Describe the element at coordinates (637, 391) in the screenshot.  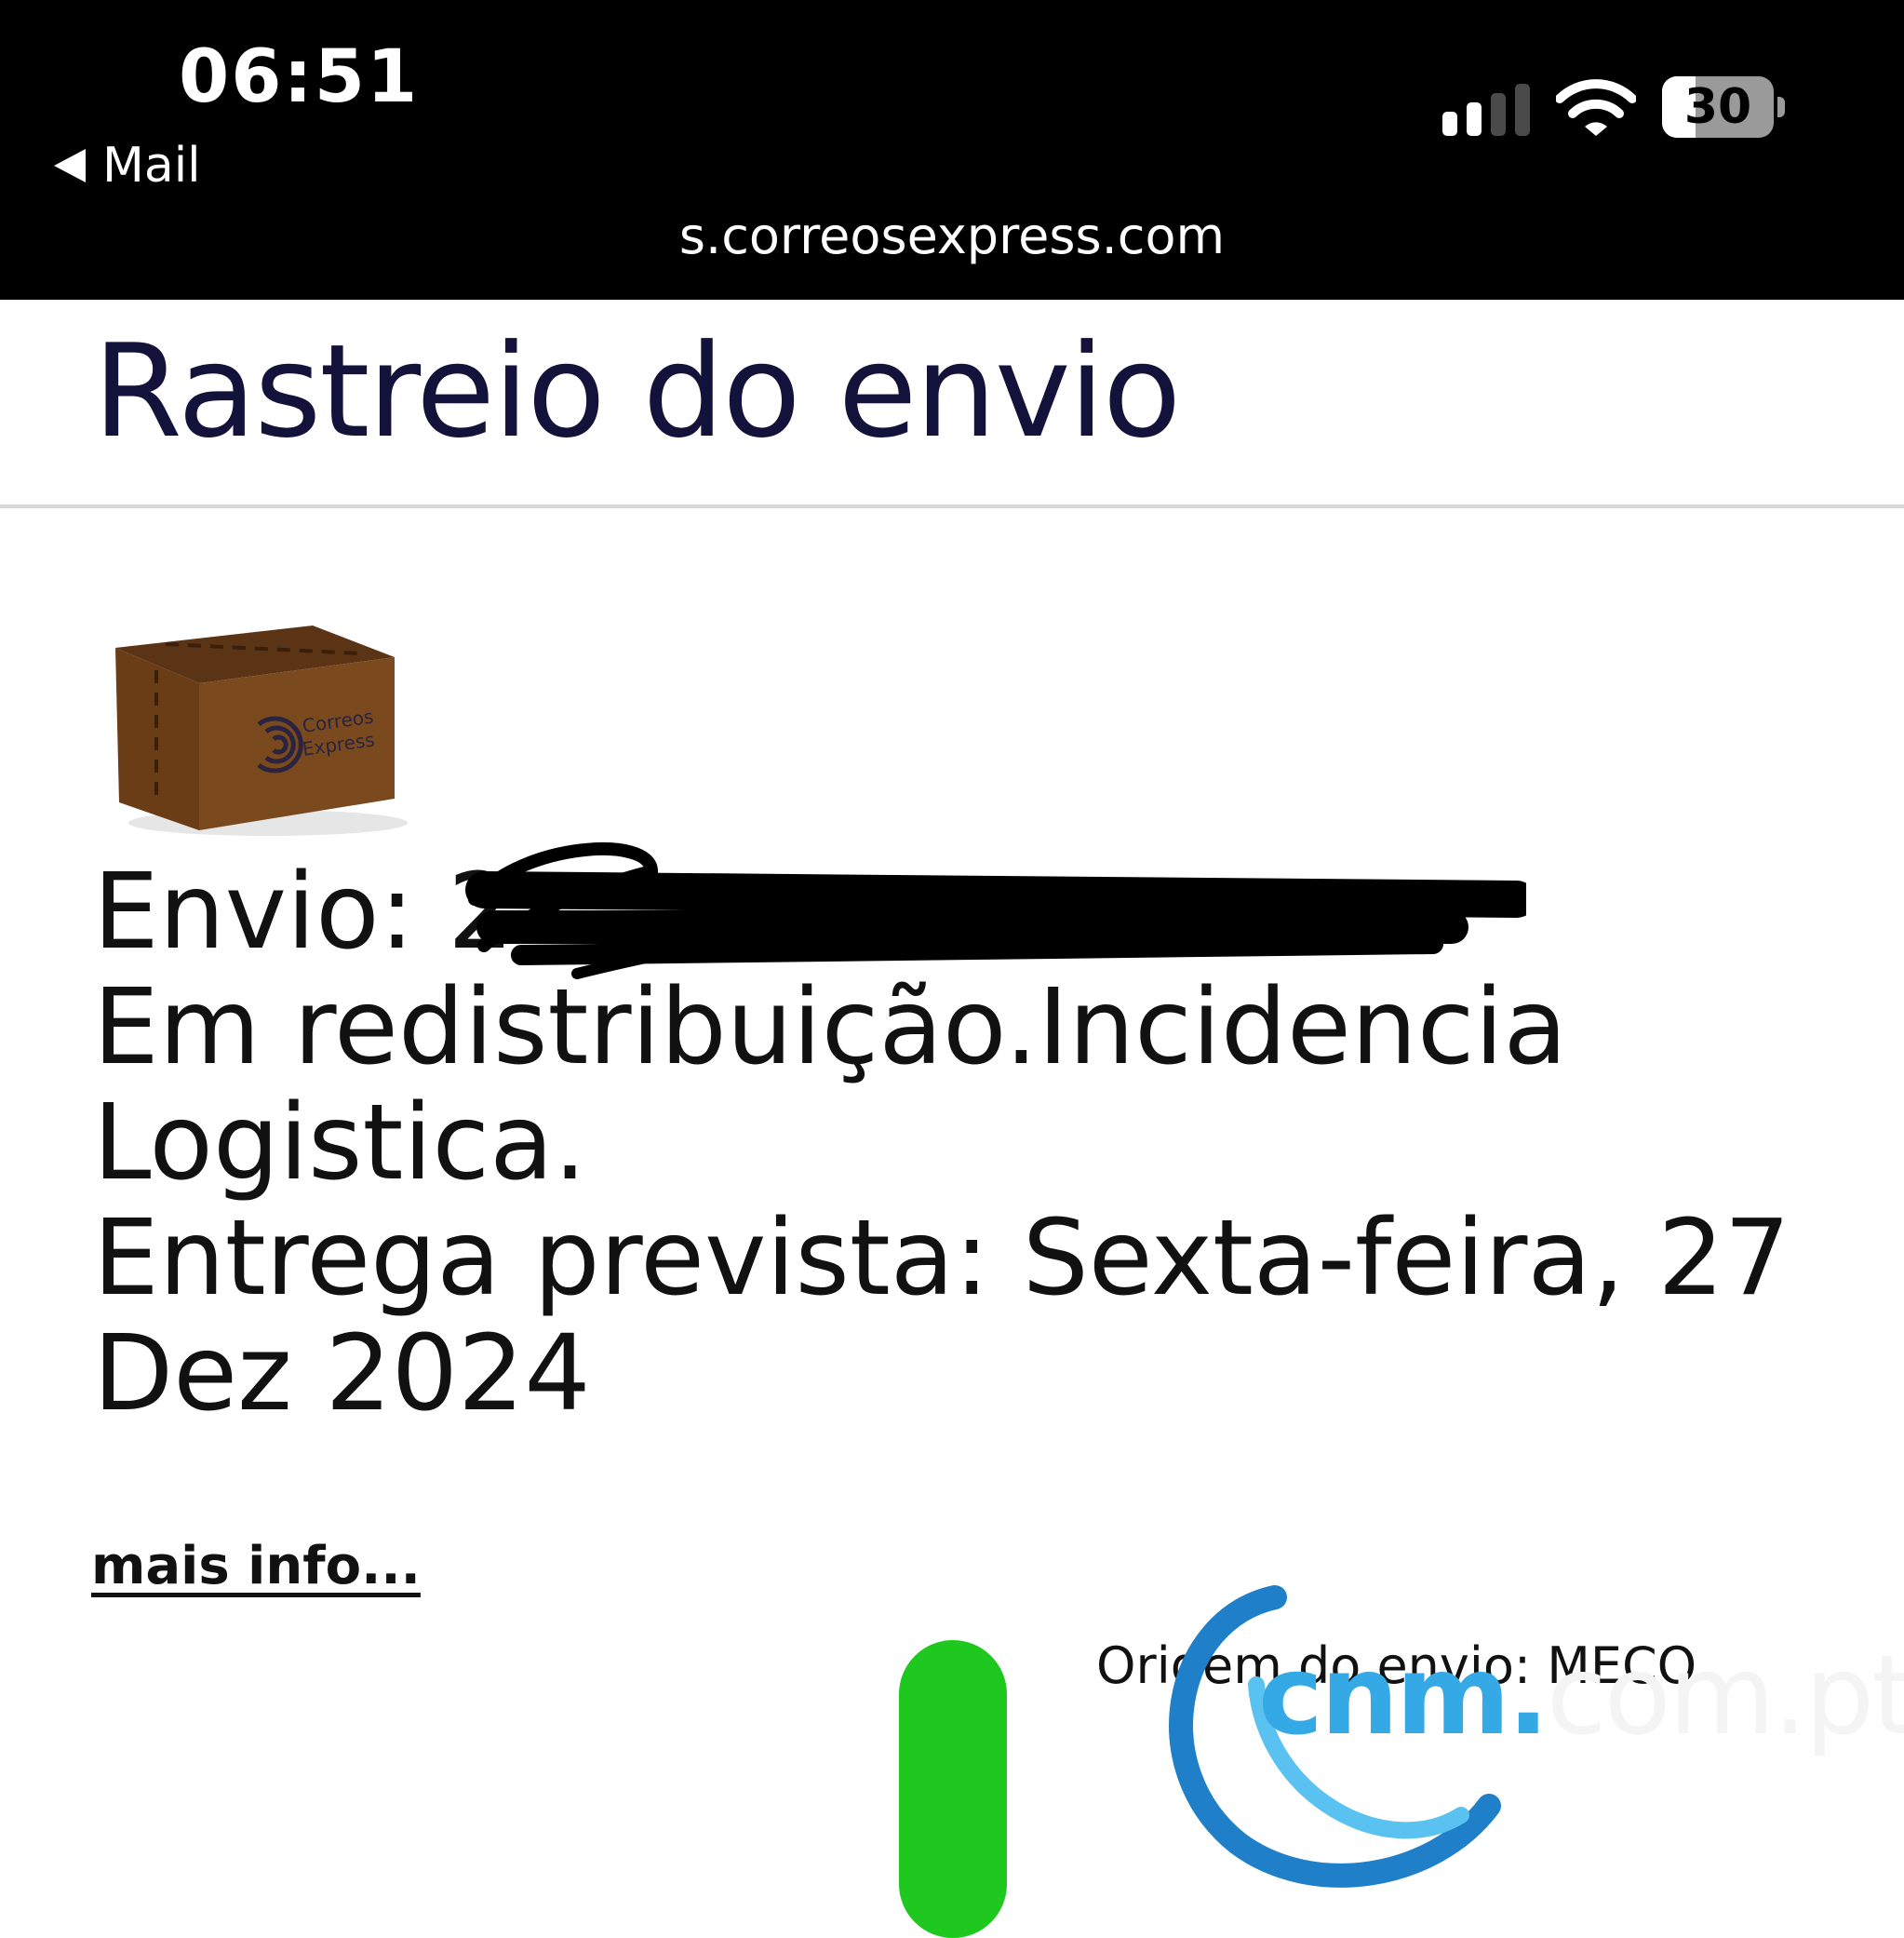
I see `page-title: Rastreio do envio` at that location.